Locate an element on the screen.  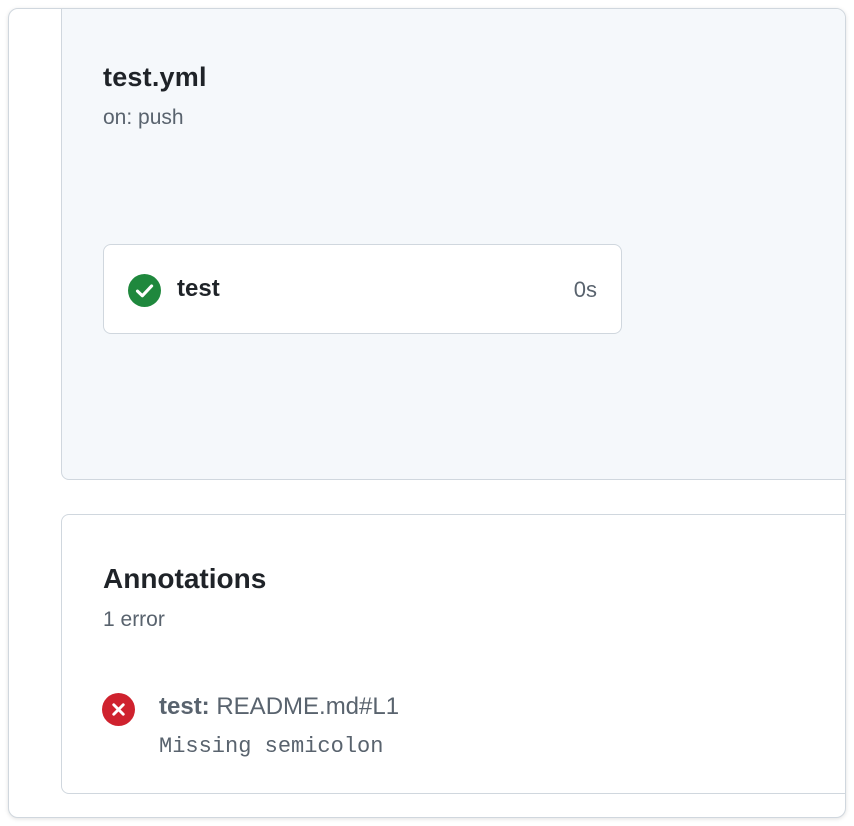
annotation-message: Missing semicolon is located at coordinates (271, 746).